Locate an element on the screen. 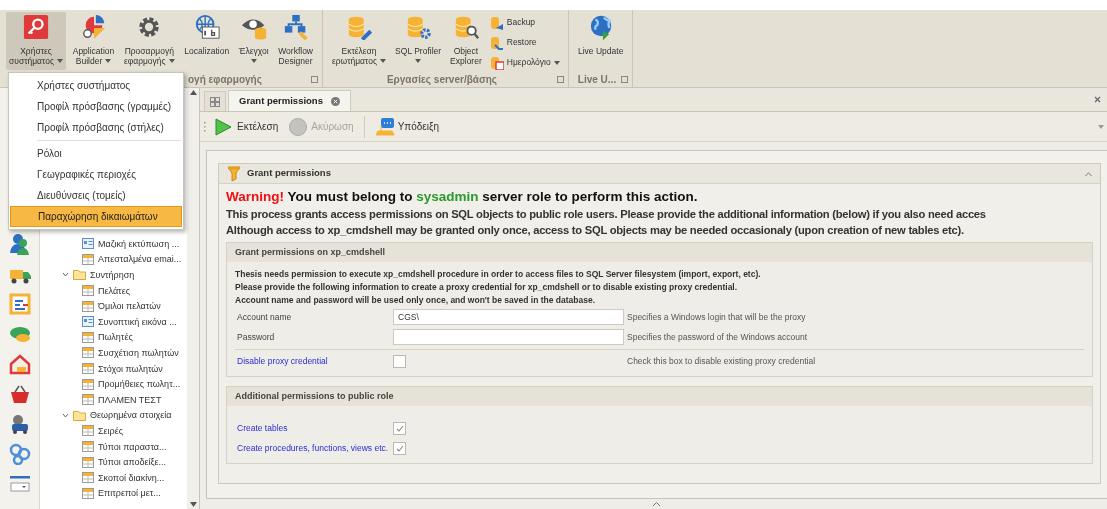 This screenshot has height=509, width=1107. ribbon-button: Ημερολόγιο is located at coordinates (524, 62).